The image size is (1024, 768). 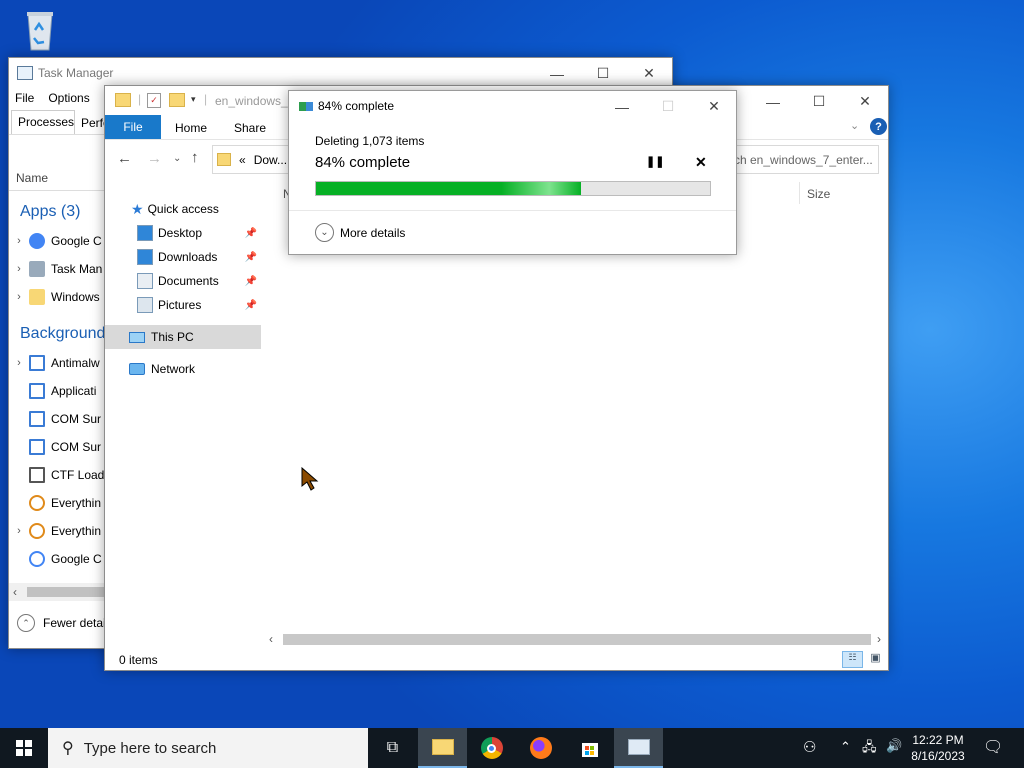 I want to click on up-arrow-icon: ↑, so click(x=195, y=157).